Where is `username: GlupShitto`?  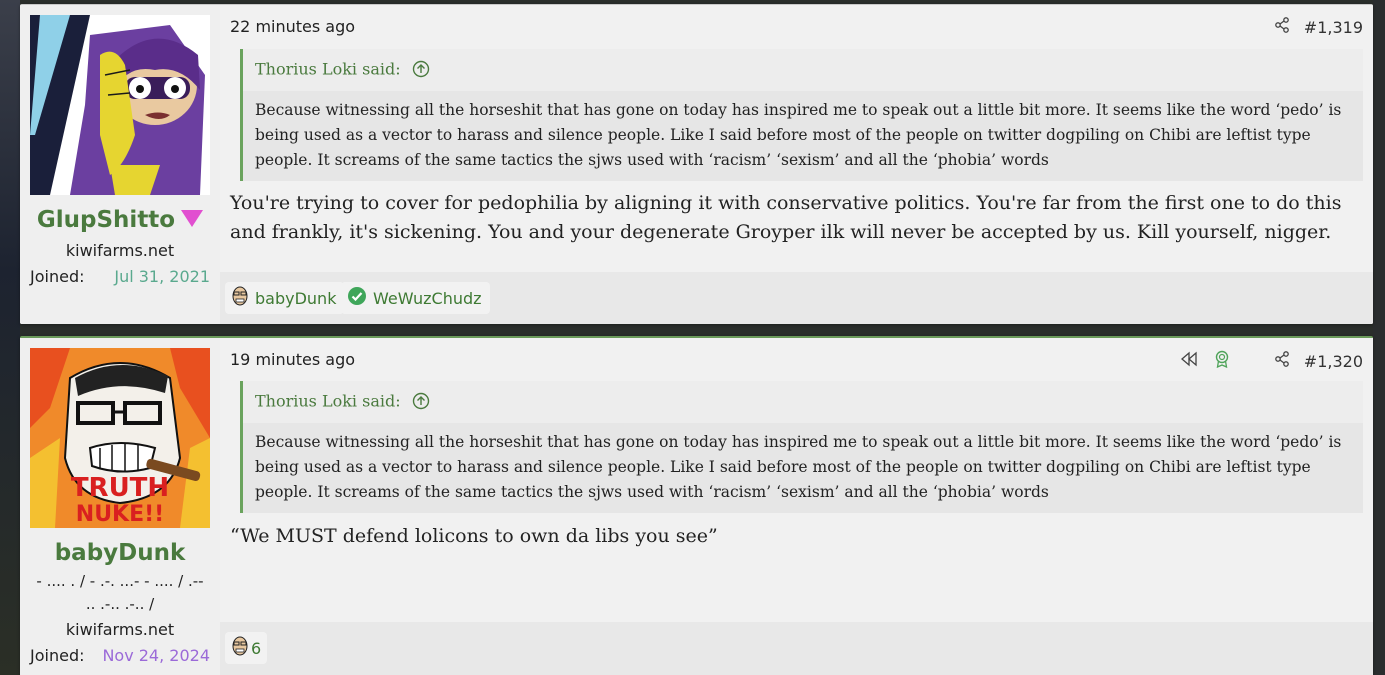
username: GlupShitto is located at coordinates (120, 220).